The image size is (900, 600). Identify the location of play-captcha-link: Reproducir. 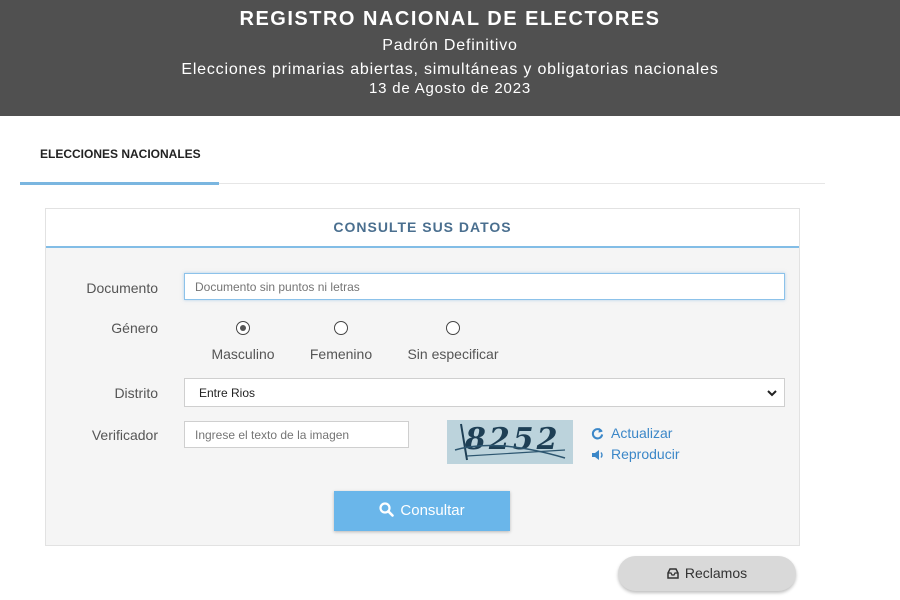
(635, 455).